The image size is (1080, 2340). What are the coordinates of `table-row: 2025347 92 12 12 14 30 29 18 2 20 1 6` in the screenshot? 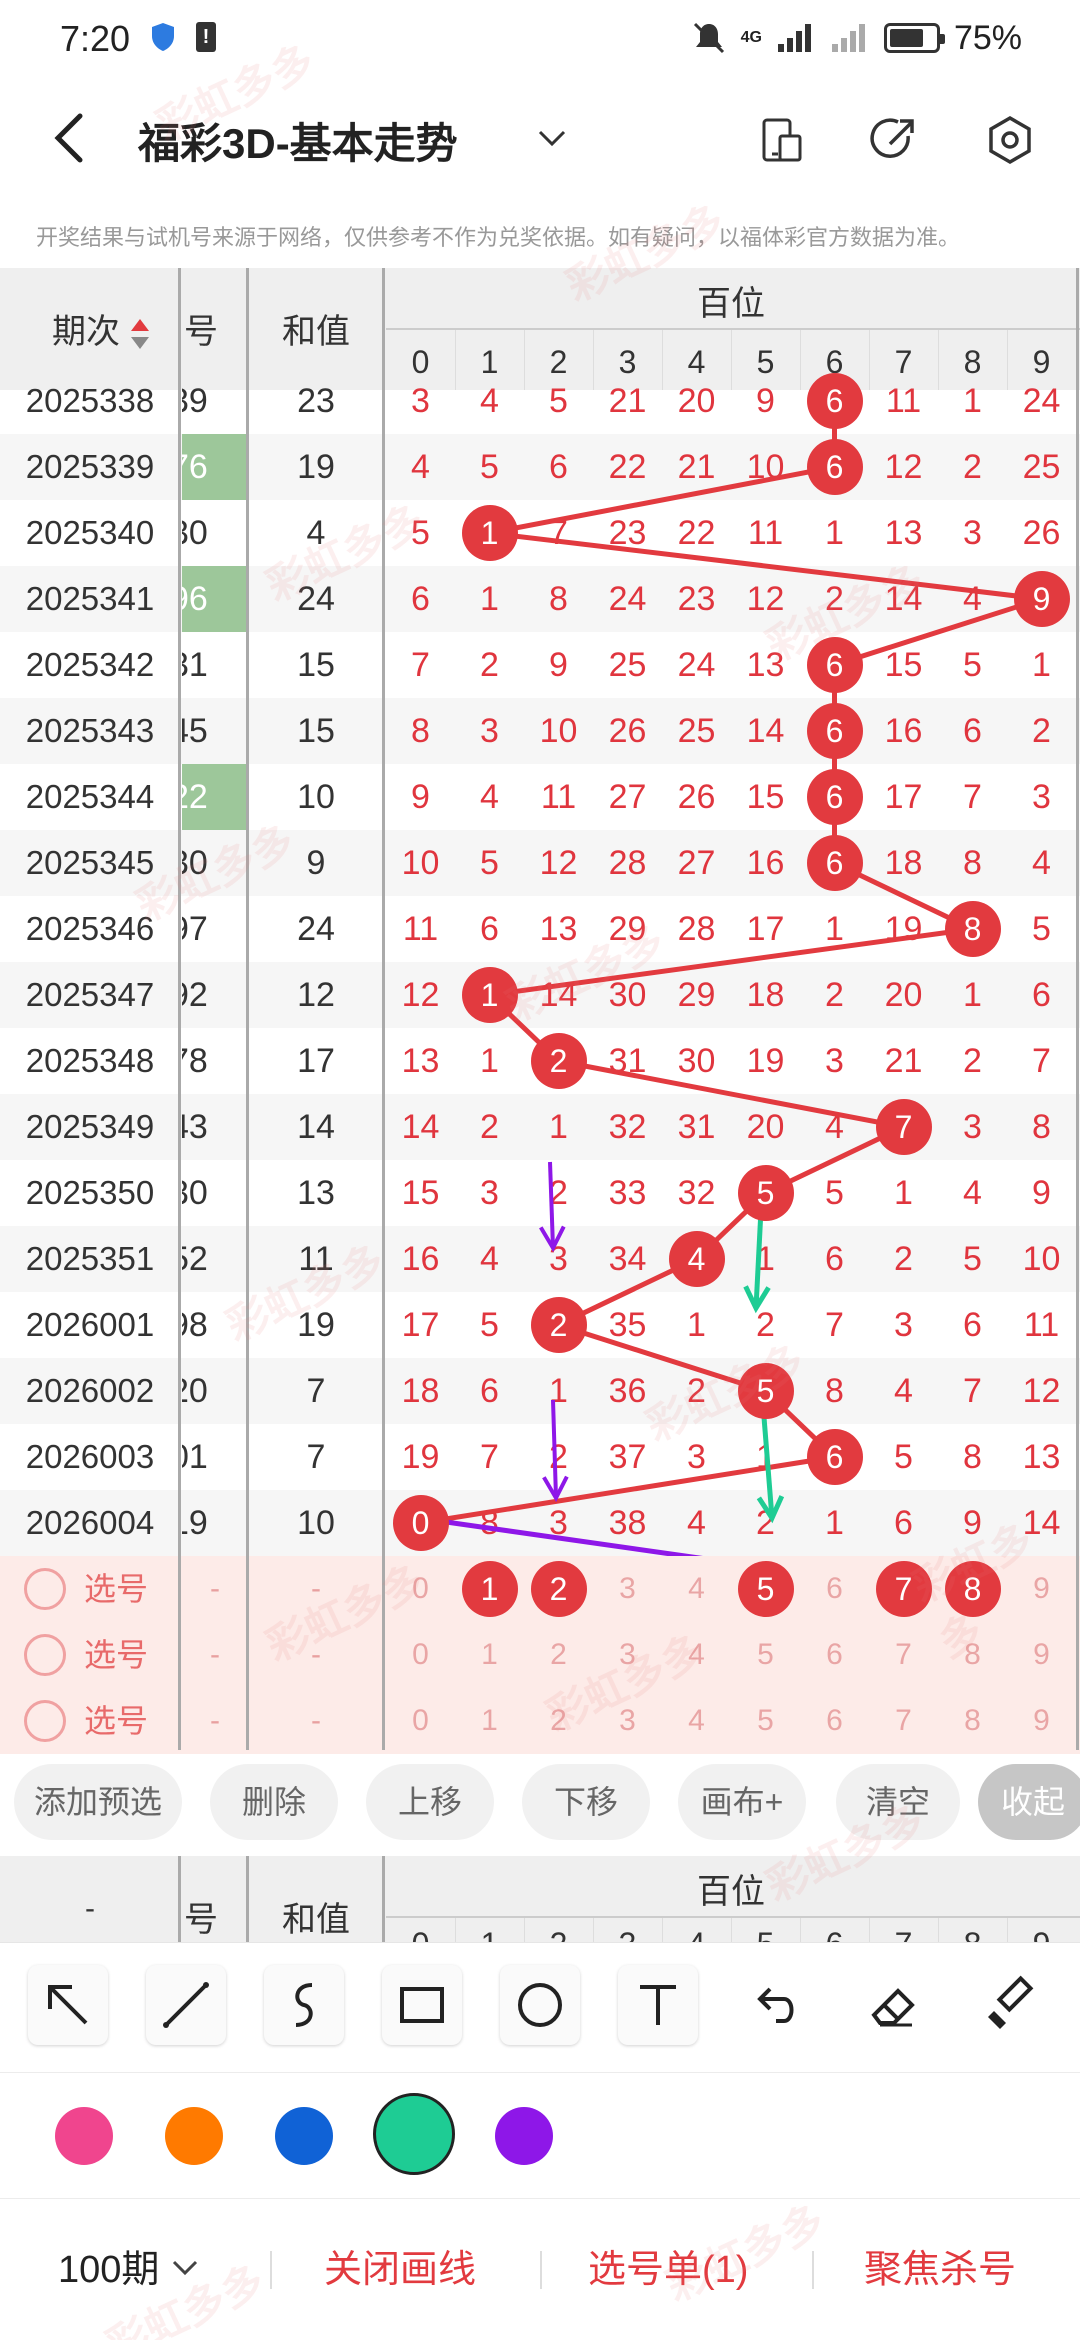 It's located at (540, 995).